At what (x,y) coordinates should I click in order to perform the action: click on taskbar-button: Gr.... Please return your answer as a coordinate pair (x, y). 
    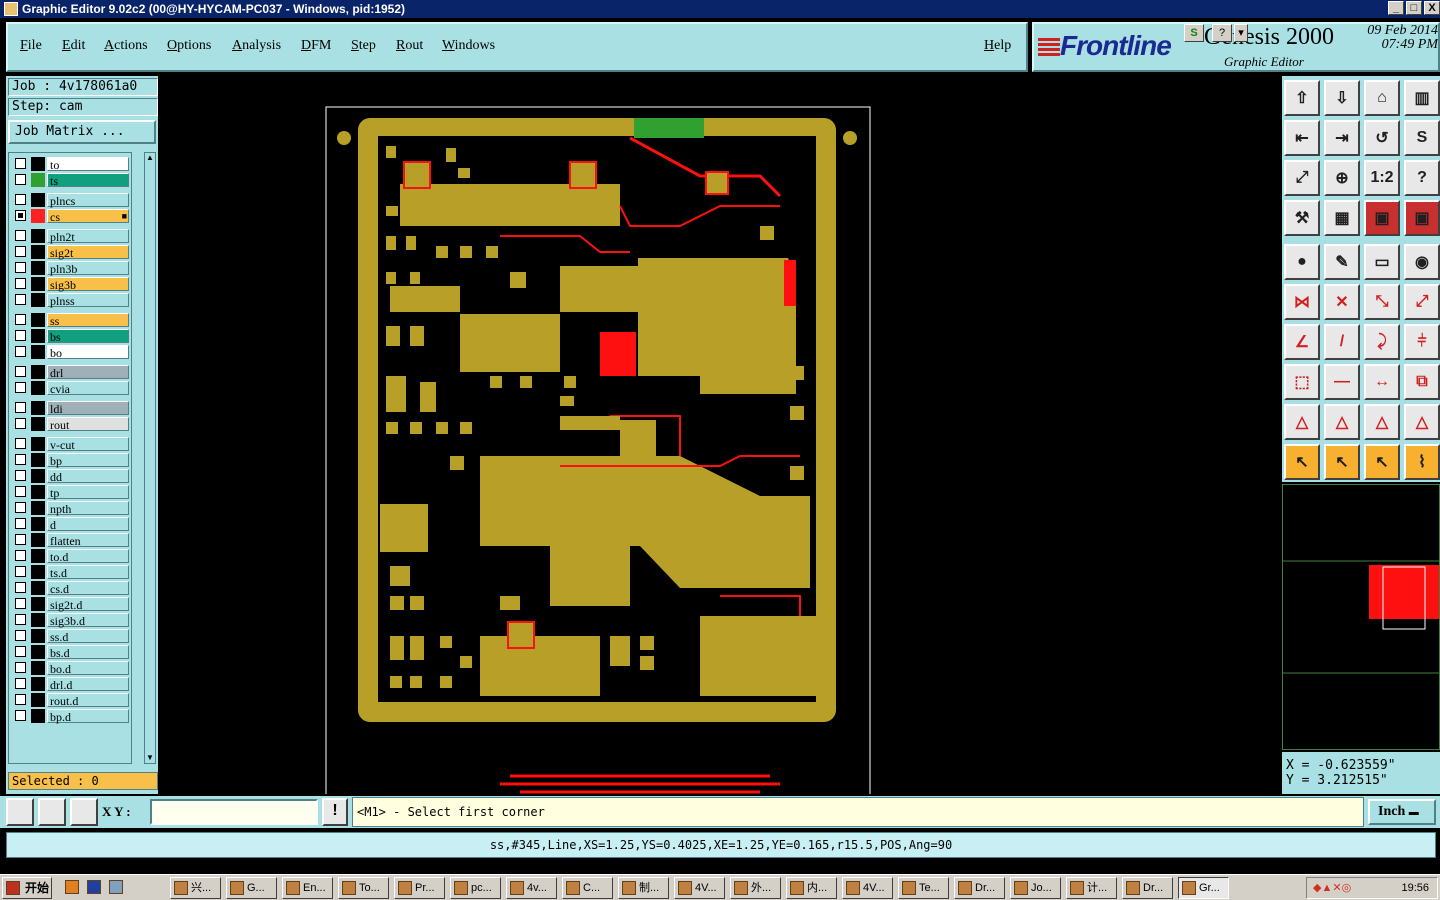
    Looking at the image, I should click on (1203, 888).